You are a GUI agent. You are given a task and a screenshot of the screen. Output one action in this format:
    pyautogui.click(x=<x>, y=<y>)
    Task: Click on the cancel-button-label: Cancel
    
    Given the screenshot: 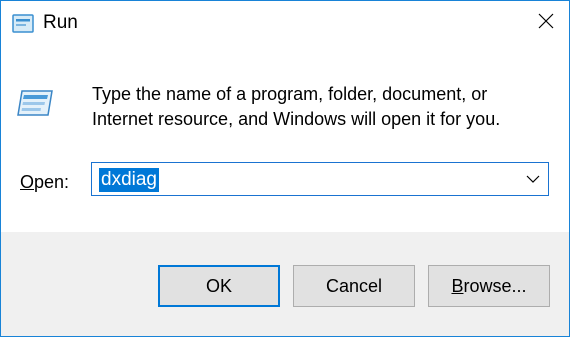 What is the action you would take?
    pyautogui.click(x=354, y=285)
    